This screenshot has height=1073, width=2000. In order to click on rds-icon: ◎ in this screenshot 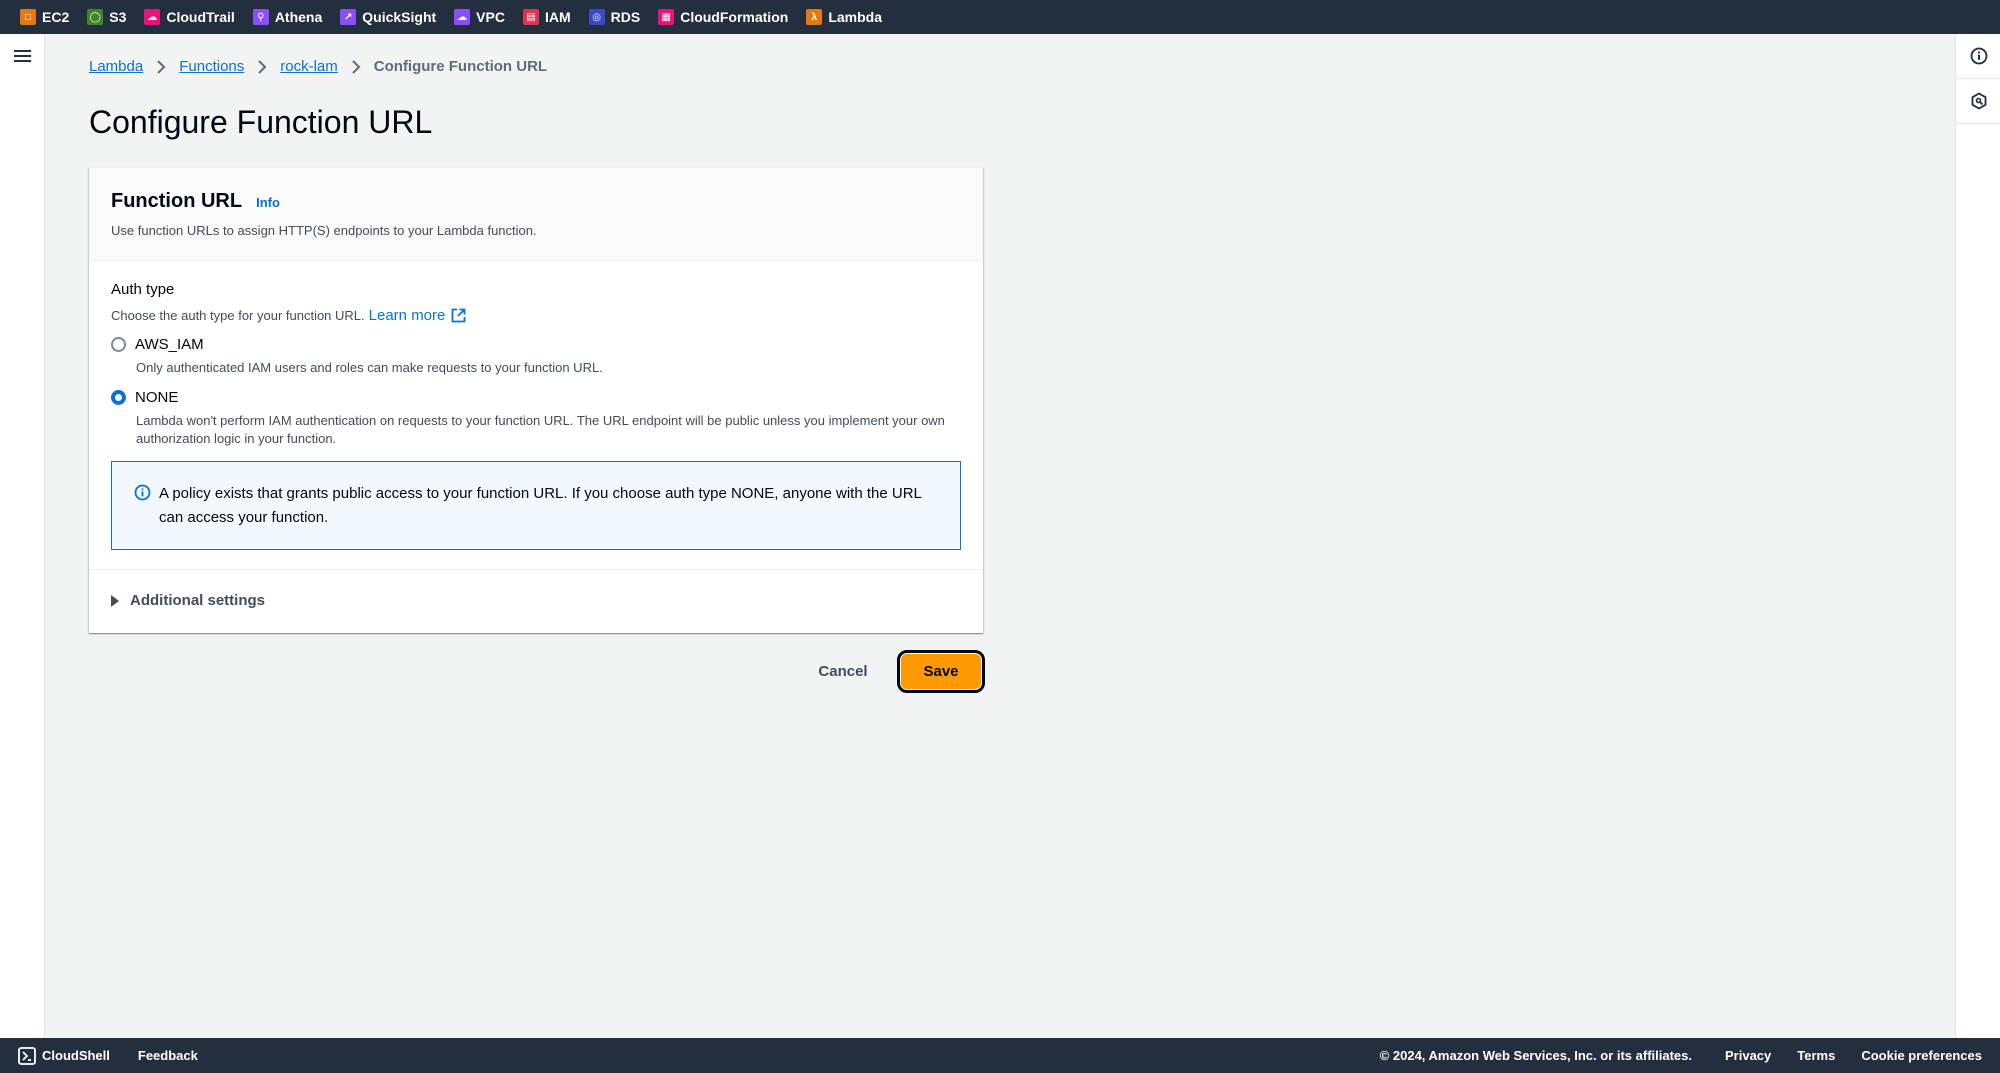, I will do `click(596, 17)`.